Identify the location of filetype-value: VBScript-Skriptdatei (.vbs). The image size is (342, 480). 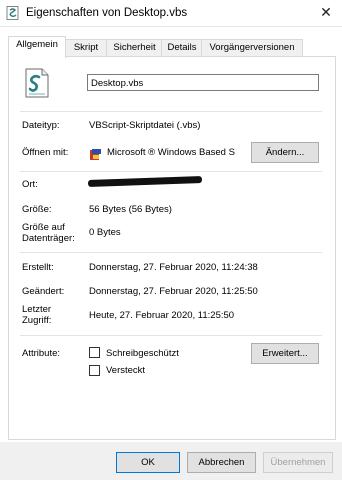
(145, 125).